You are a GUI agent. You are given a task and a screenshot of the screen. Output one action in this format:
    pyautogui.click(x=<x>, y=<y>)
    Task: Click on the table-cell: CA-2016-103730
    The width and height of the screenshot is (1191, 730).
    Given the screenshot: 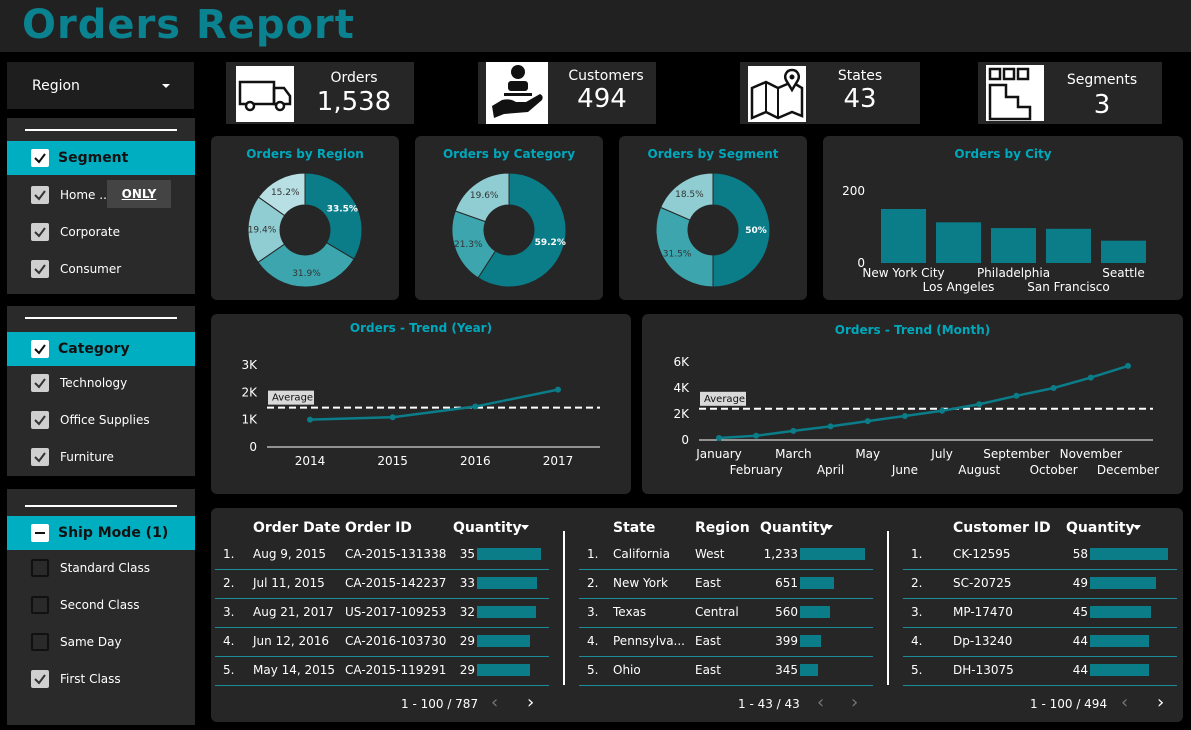 What is the action you would take?
    pyautogui.click(x=396, y=641)
    